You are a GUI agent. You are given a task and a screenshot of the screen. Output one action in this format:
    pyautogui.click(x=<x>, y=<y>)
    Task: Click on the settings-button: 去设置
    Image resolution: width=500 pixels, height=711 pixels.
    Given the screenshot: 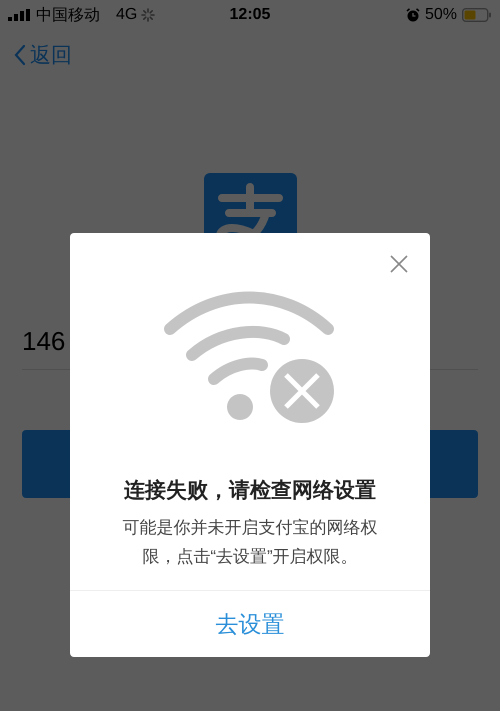 What is the action you would take?
    pyautogui.click(x=250, y=624)
    